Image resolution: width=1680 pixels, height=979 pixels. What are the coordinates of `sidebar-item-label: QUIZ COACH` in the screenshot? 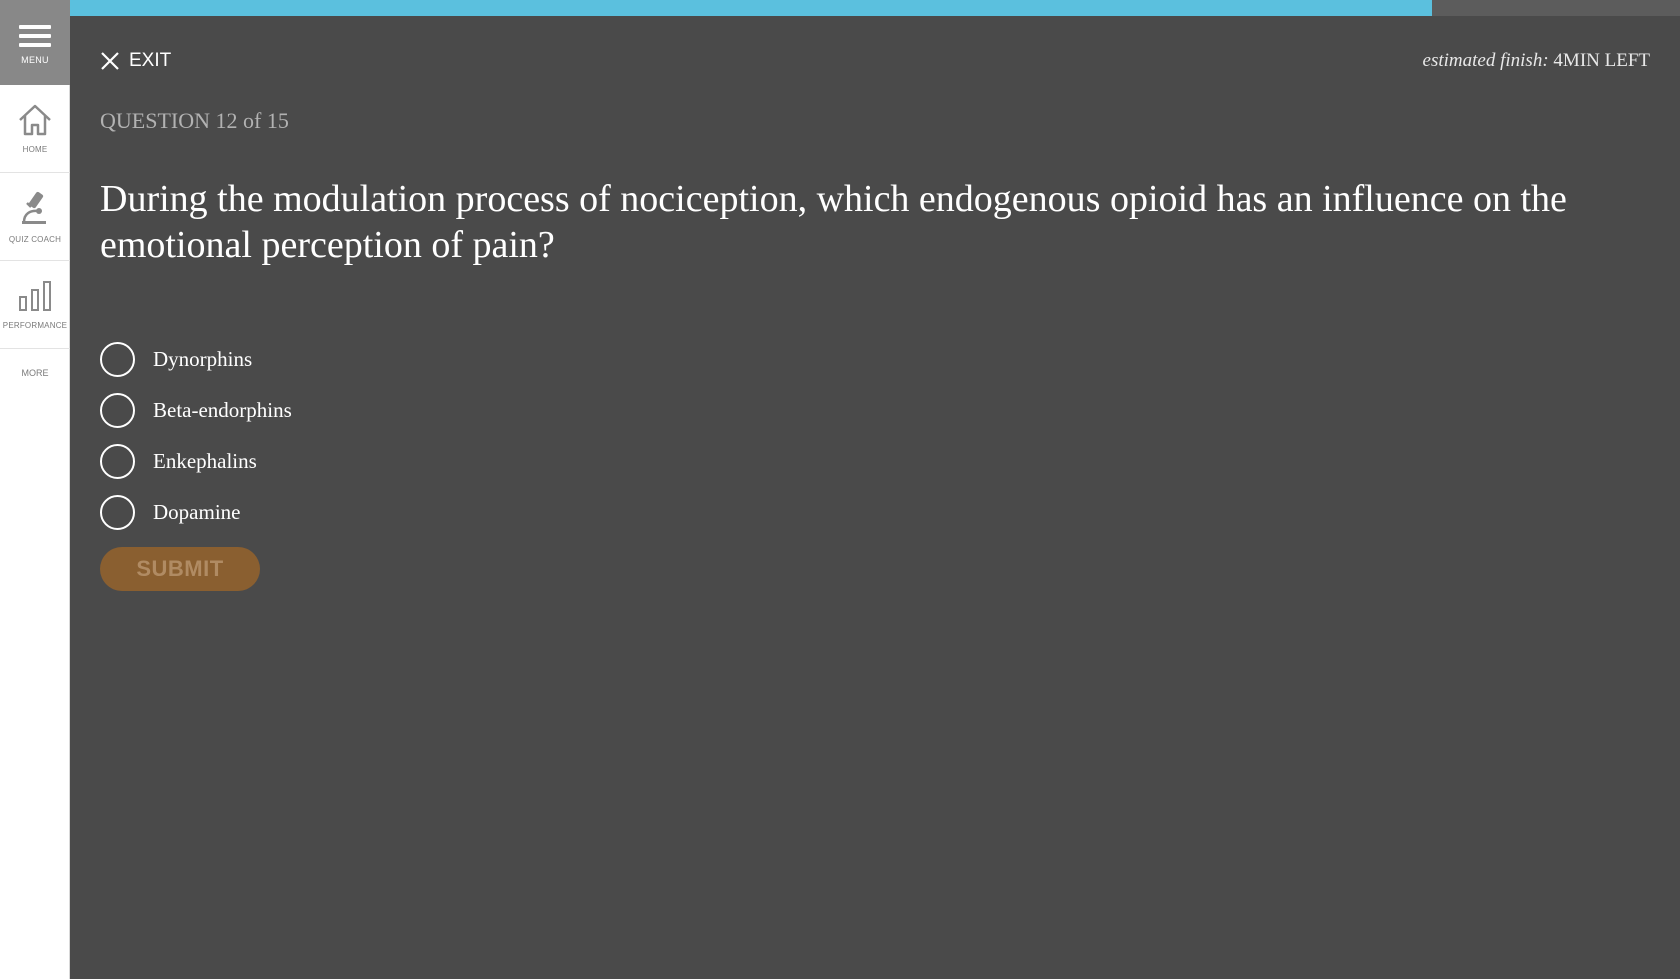 It's located at (35, 239).